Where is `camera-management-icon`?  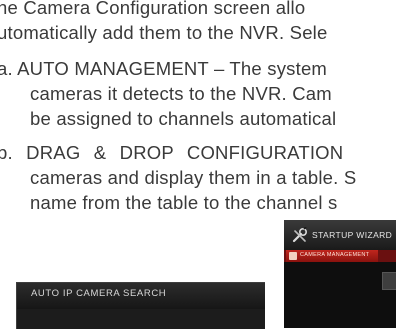 camera-management-icon is located at coordinates (293, 256).